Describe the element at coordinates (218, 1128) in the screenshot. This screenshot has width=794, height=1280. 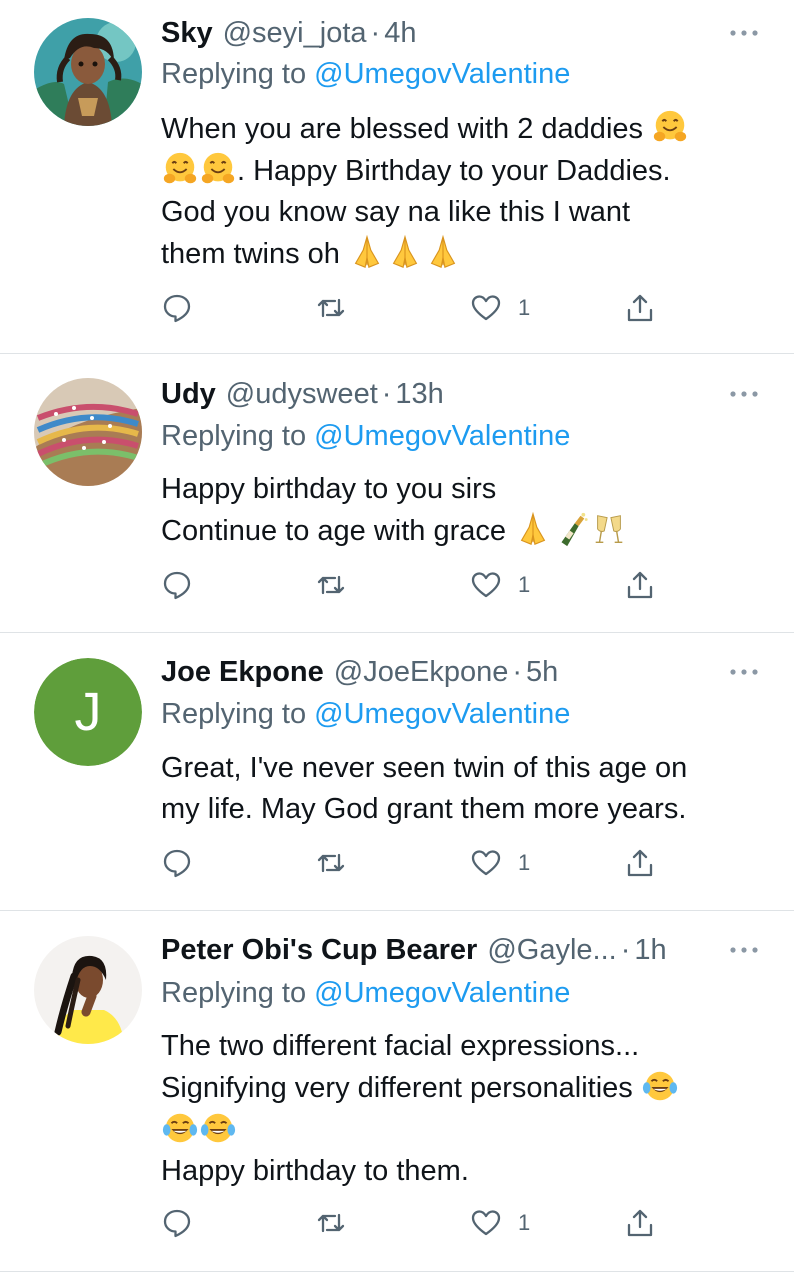
I see `face-with-tears-of-joy-emoji` at that location.